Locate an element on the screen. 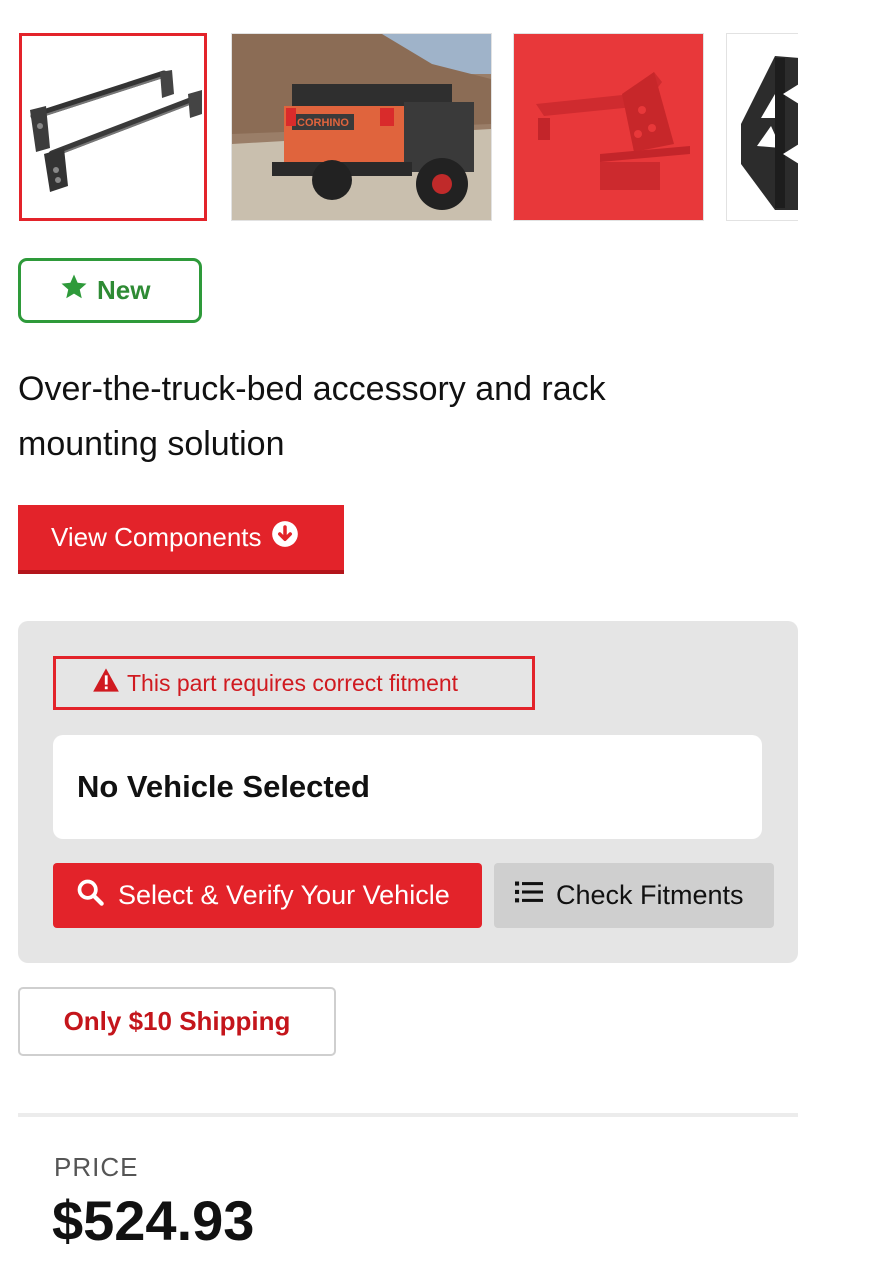 This screenshot has width=873, height=1280. view-components-label: View Components is located at coordinates (156, 537).